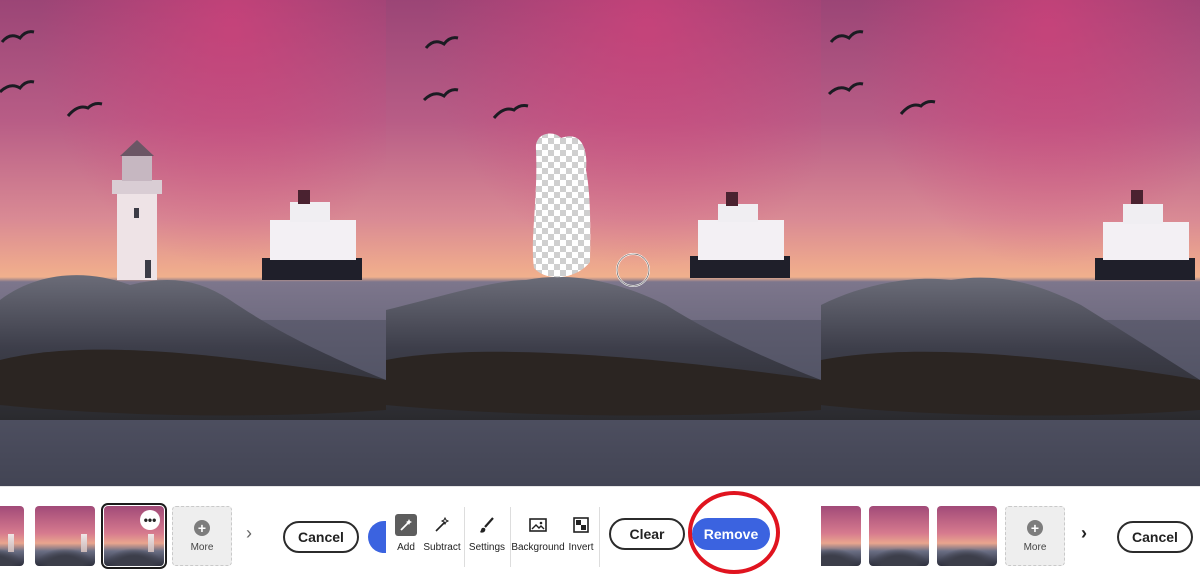 This screenshot has height=583, width=1200. I want to click on add-label: Add, so click(406, 547).